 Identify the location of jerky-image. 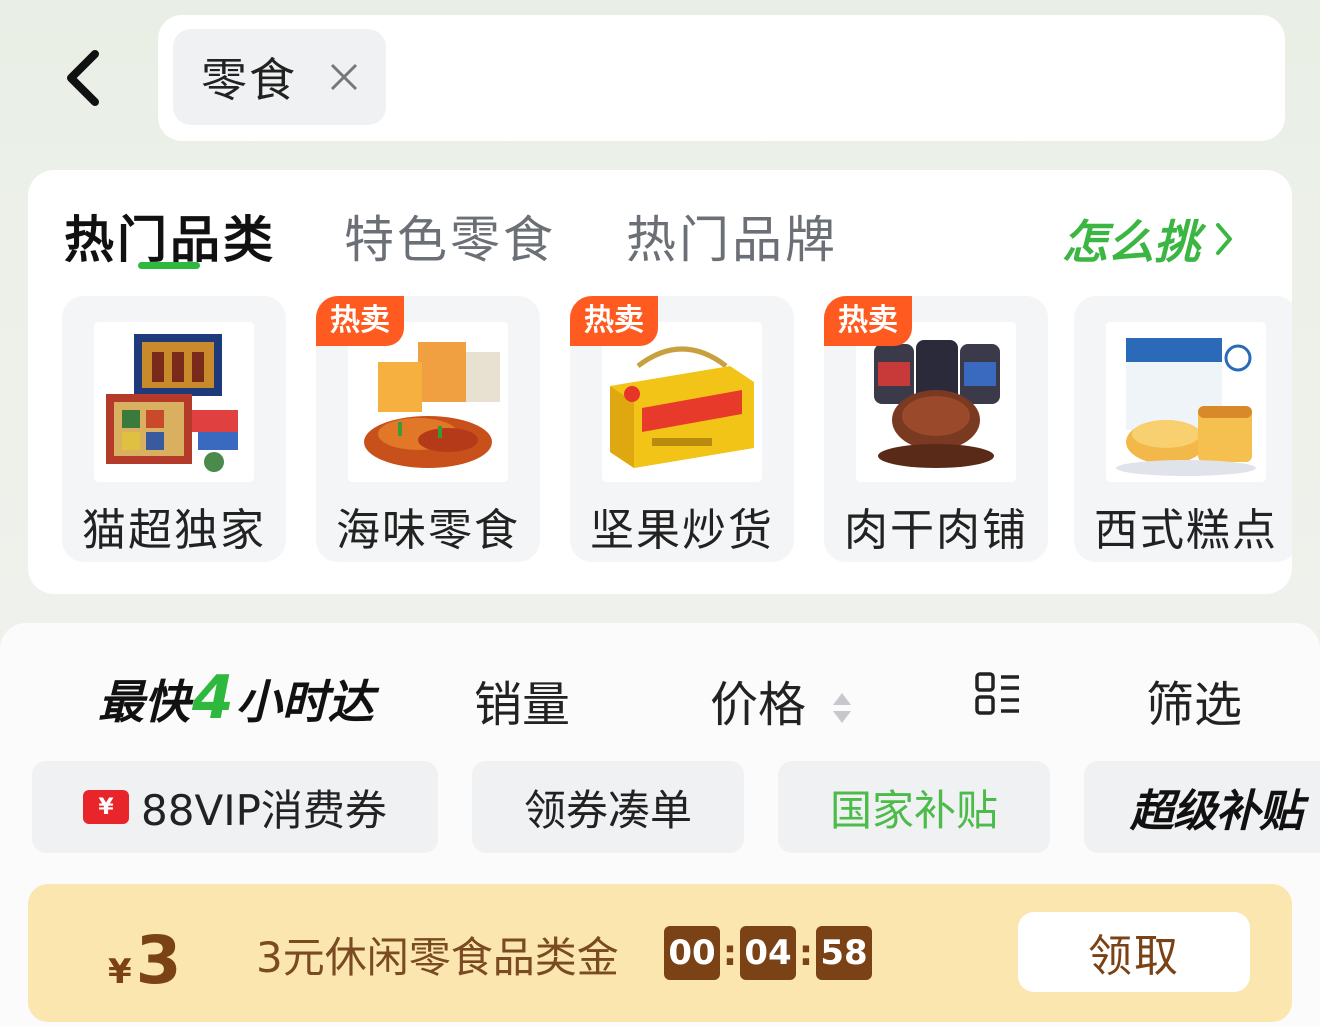
(936, 402).